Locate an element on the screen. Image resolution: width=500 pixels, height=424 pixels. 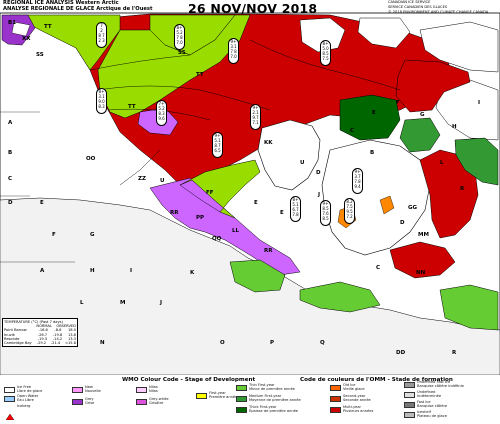
egg-code: 7+ 5.2 8.3 9.6 is located at coordinates (161, 113).